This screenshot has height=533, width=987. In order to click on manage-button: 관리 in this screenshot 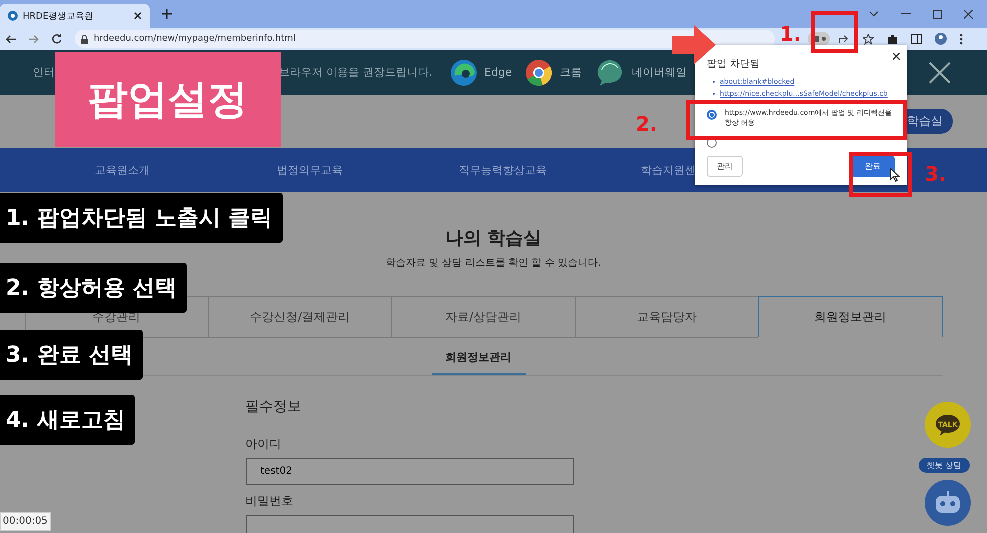, I will do `click(725, 166)`.